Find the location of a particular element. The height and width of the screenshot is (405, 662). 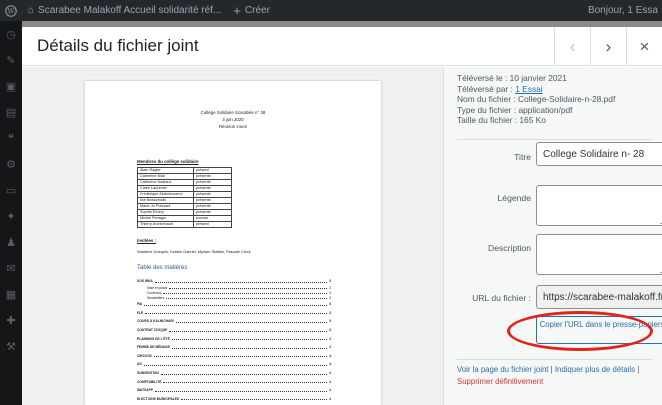

document-date: 3 juin 2020 is located at coordinates (233, 119).